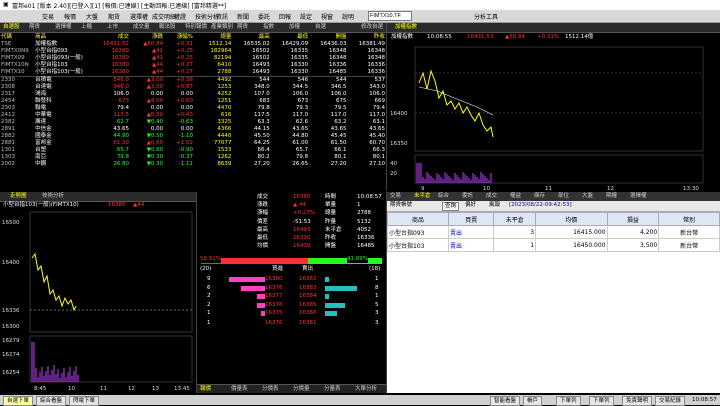 The height and width of the screenshot is (406, 720). What do you see at coordinates (308, 279) in the screenshot?
I see `ask-price: 16382` at bounding box center [308, 279].